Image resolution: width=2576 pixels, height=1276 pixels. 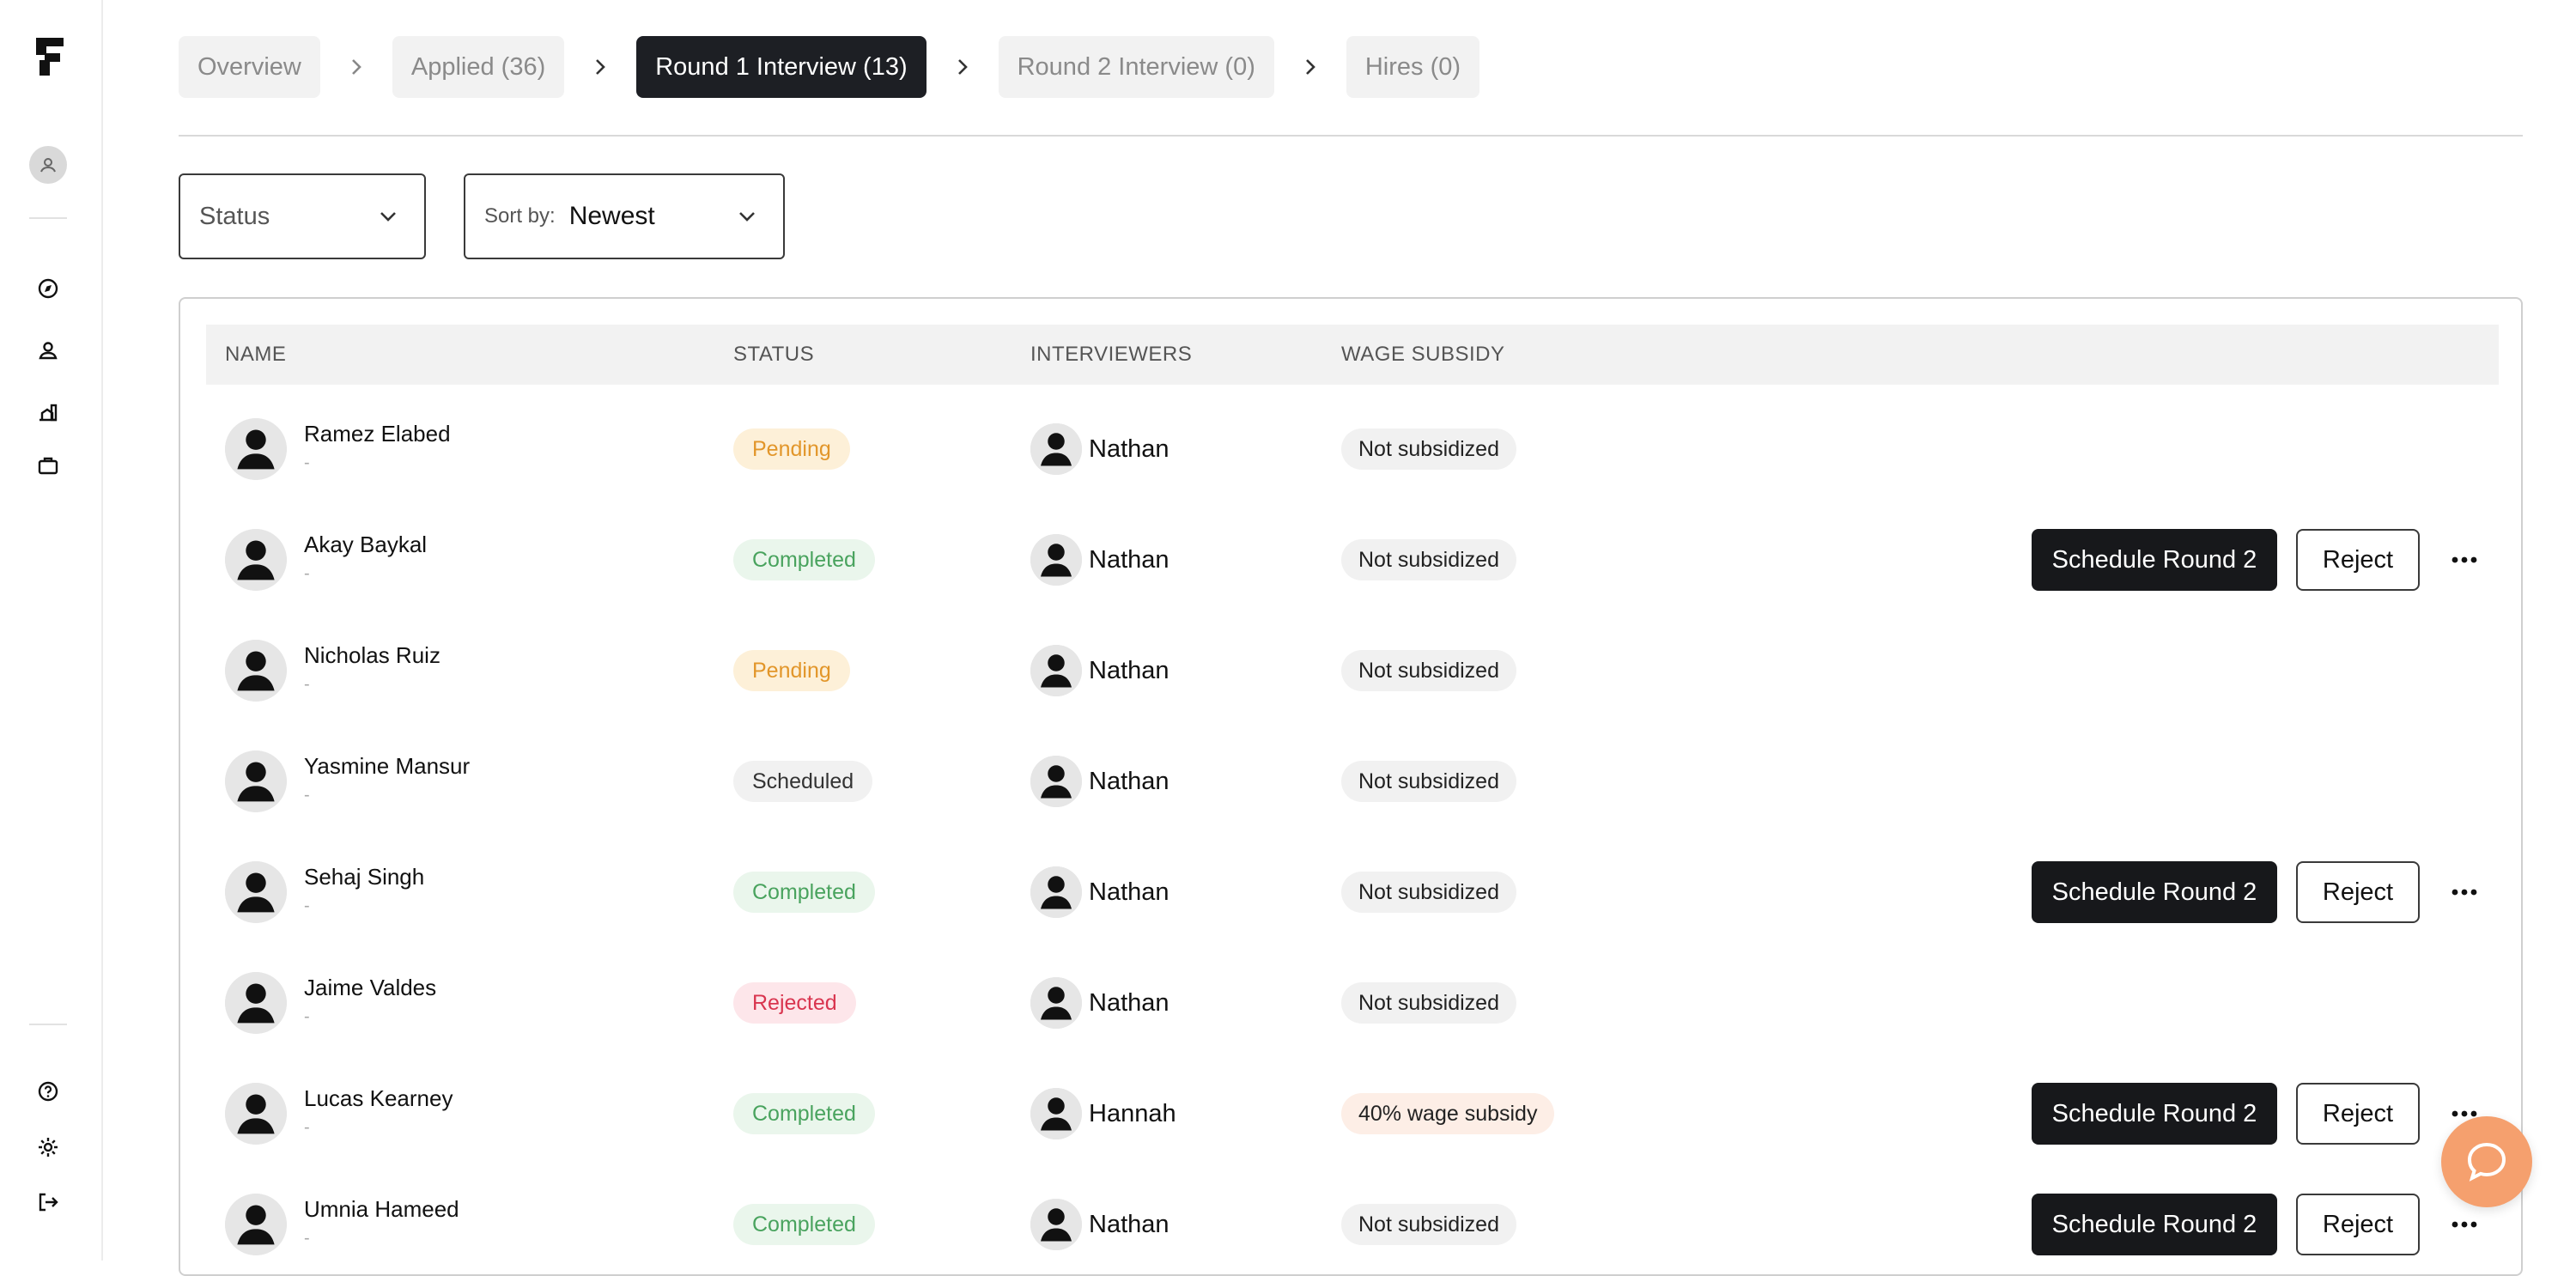 I want to click on logo-icon, so click(x=50, y=56).